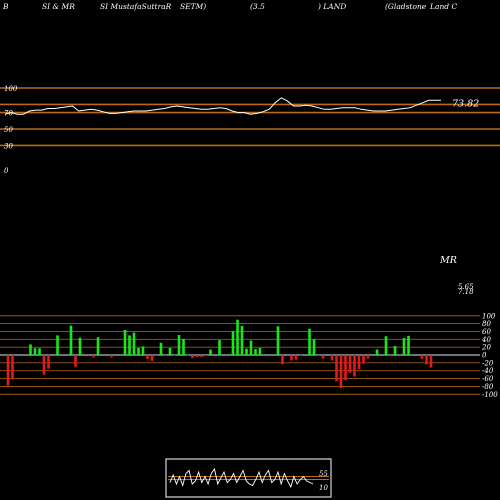  Describe the element at coordinates (490, 395) in the screenshot. I see `mr-tick-label: -100` at that location.